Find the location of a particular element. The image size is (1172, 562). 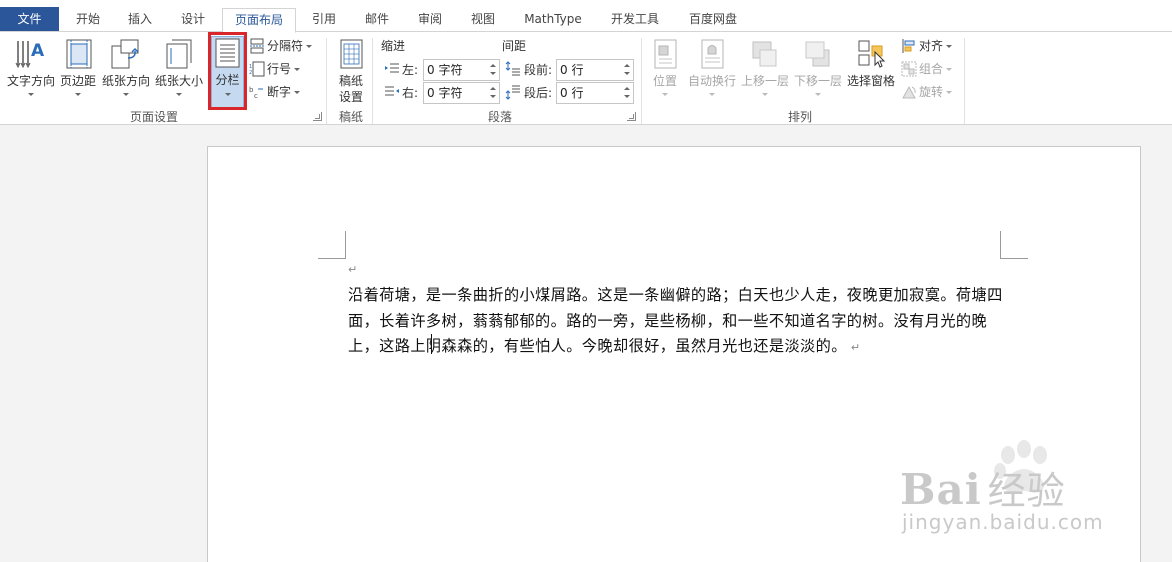

manuscript-icon is located at coordinates (351, 54).